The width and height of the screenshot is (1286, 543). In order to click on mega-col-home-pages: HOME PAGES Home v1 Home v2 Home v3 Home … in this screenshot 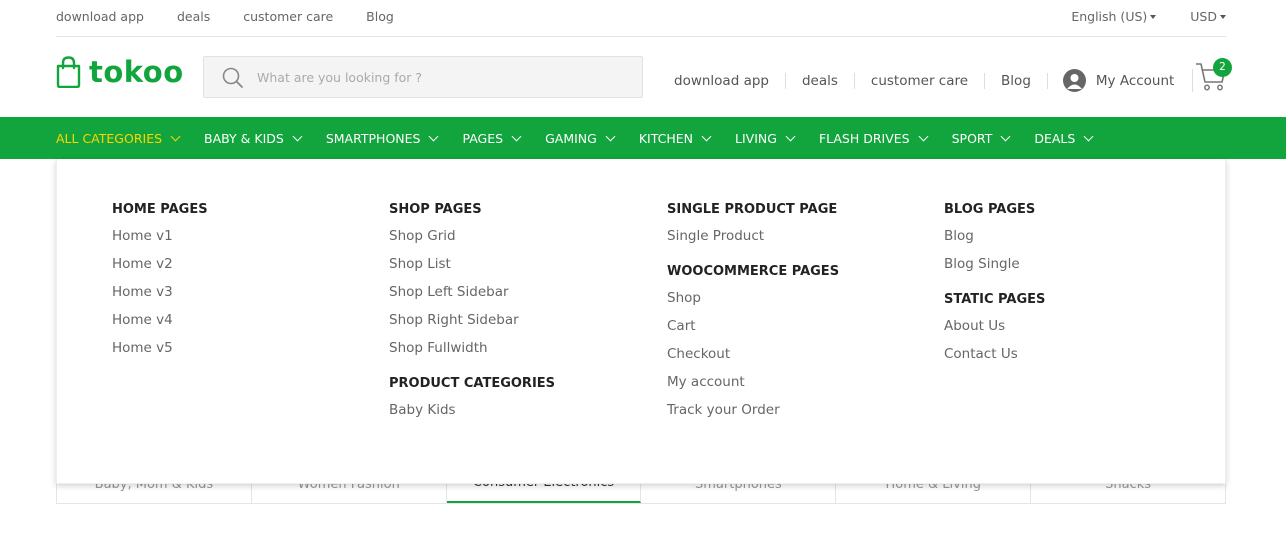, I will do `click(160, 282)`.